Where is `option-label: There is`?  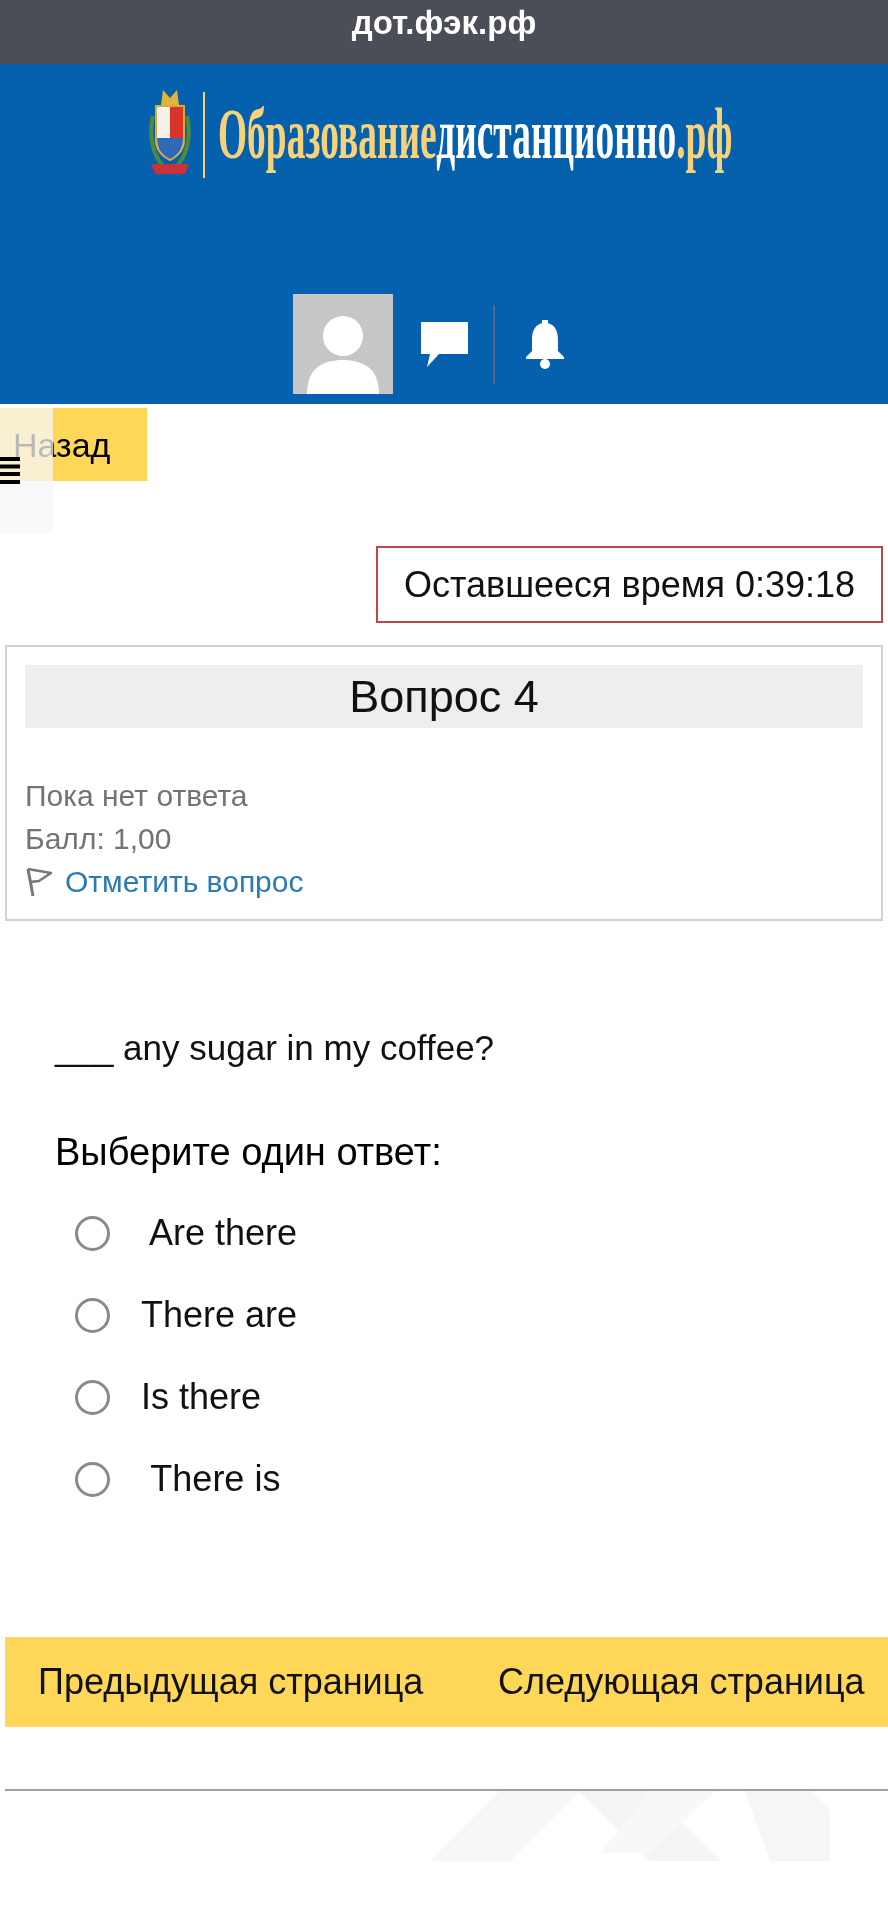 option-label: There is is located at coordinates (211, 1479).